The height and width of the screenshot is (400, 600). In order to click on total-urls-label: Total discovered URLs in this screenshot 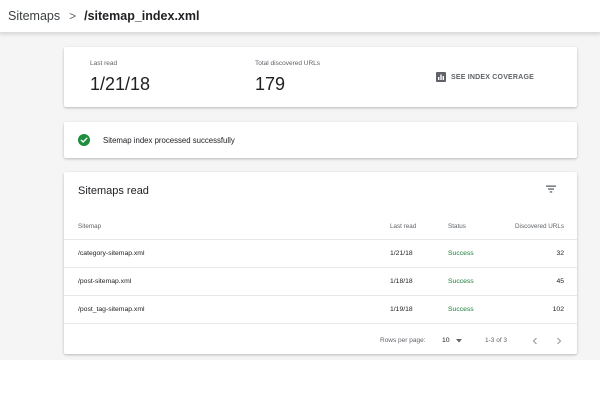, I will do `click(288, 63)`.